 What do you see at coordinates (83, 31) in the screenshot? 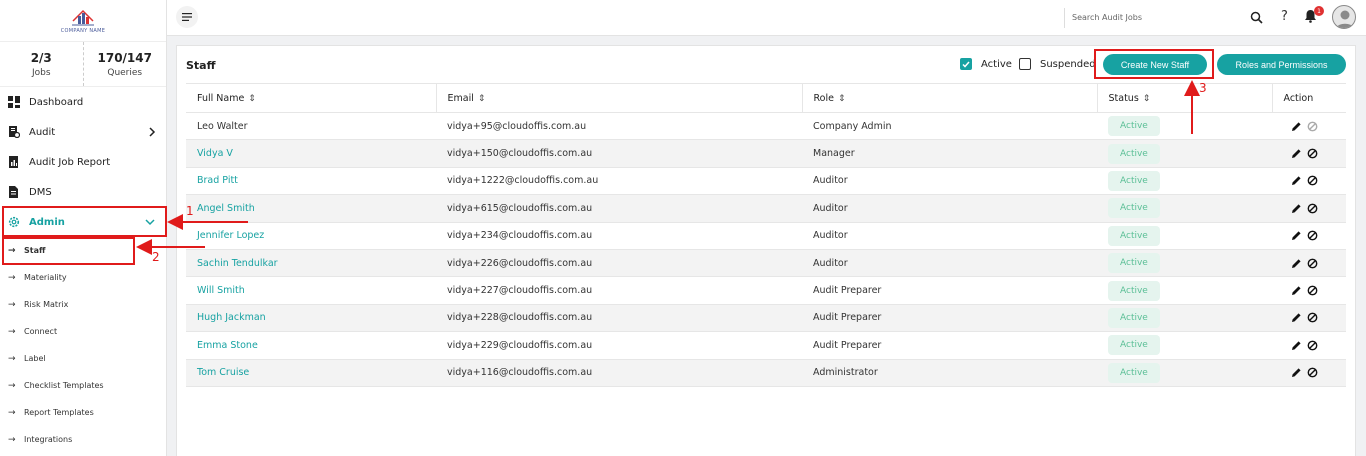
I see `logo-text: COMPANY NAME` at bounding box center [83, 31].